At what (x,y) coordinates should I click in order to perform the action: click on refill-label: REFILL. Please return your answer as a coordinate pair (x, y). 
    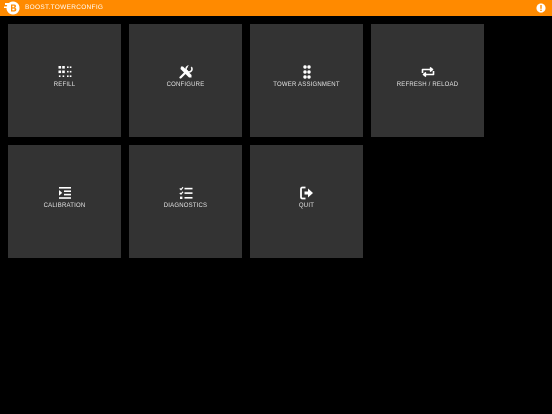
    Looking at the image, I should click on (64, 85).